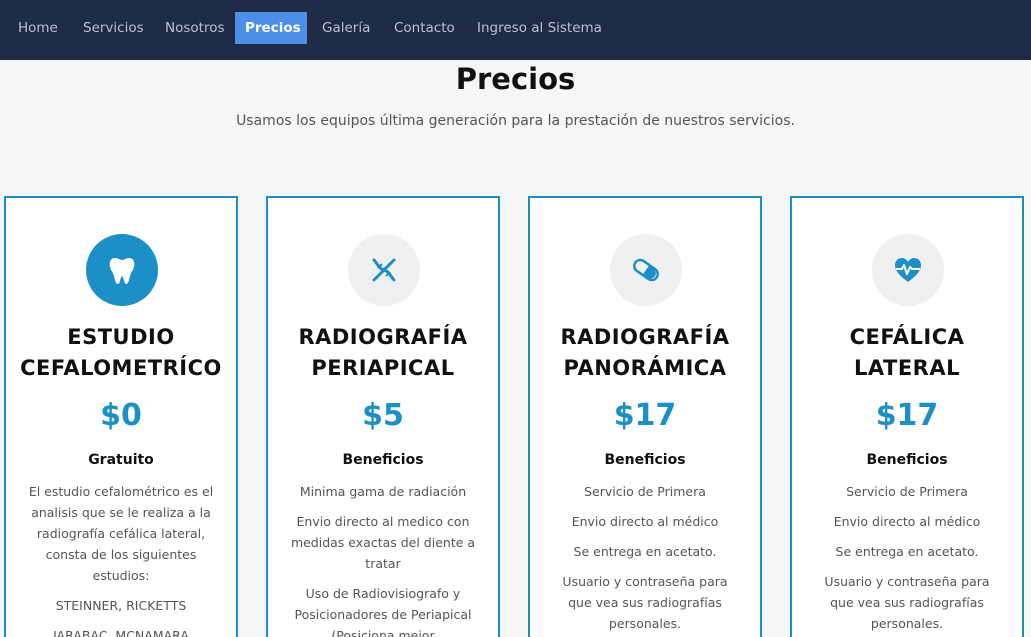 This screenshot has height=637, width=1031. Describe the element at coordinates (539, 28) in the screenshot. I see `nav-item-ingreso-sistema: Ingreso al Sistema` at that location.